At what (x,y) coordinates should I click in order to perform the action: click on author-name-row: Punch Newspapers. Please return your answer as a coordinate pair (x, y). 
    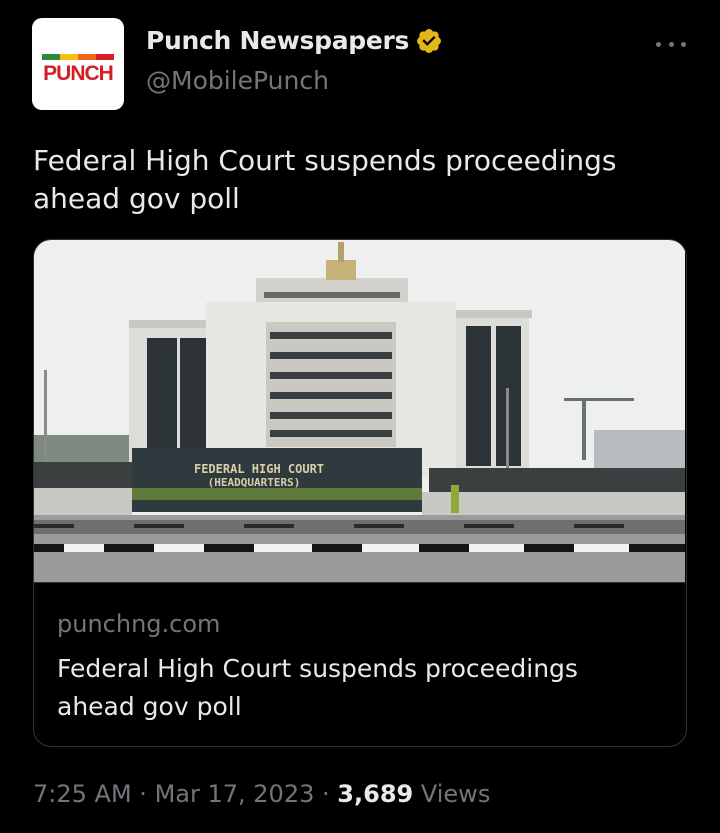
    Looking at the image, I should click on (294, 40).